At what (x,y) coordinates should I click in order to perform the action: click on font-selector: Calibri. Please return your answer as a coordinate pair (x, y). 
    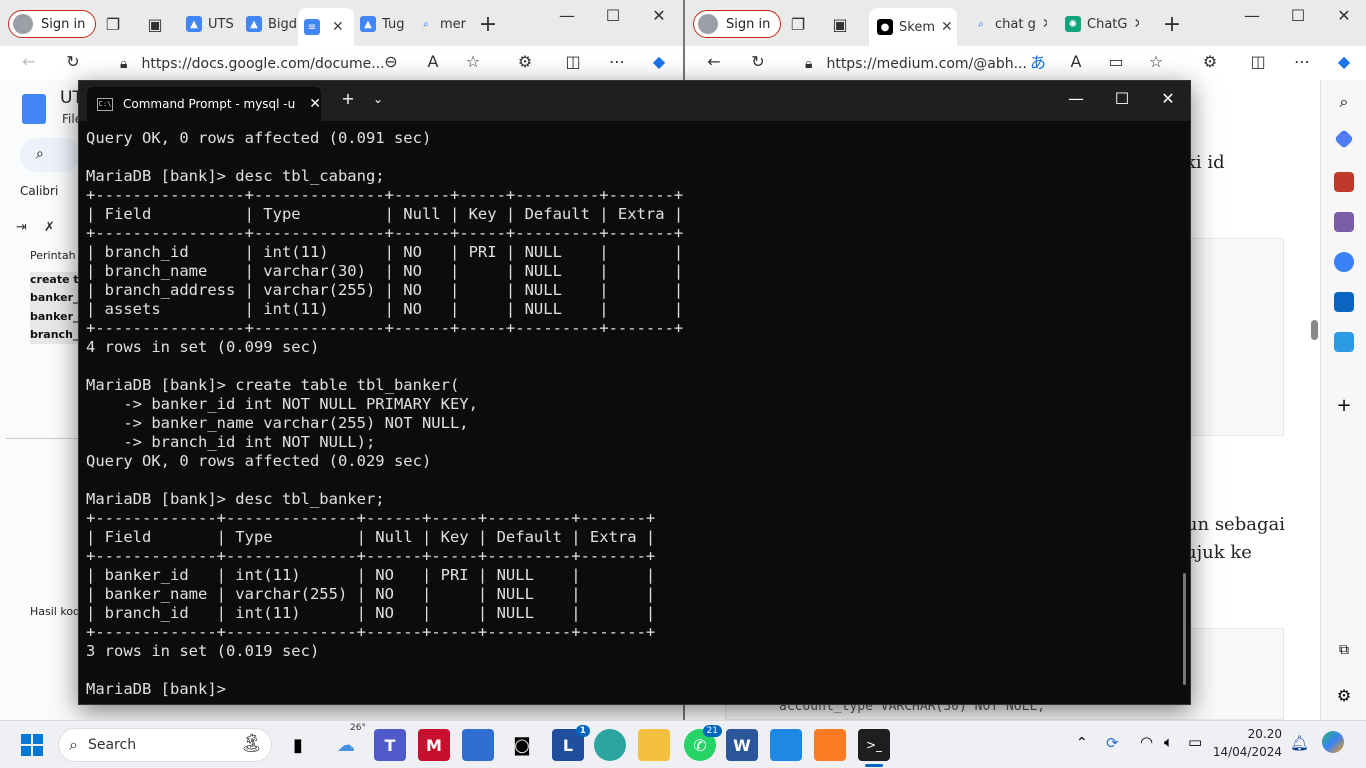
    Looking at the image, I should click on (39, 191).